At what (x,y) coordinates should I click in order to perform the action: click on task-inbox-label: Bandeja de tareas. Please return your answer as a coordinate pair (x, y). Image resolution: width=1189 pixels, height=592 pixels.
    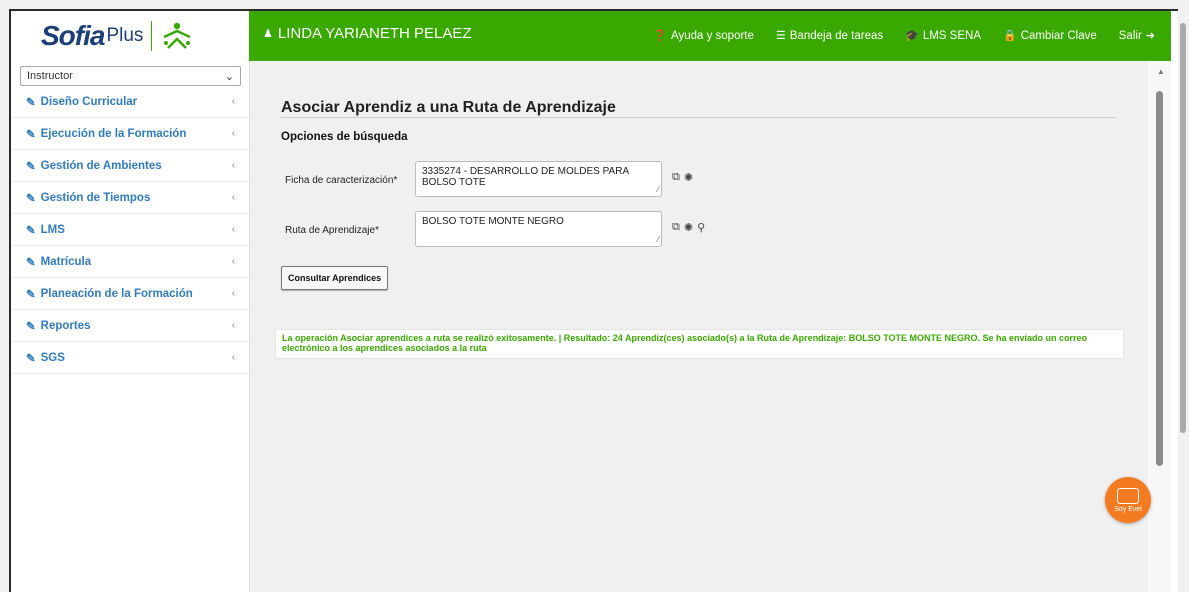
    Looking at the image, I should click on (836, 35).